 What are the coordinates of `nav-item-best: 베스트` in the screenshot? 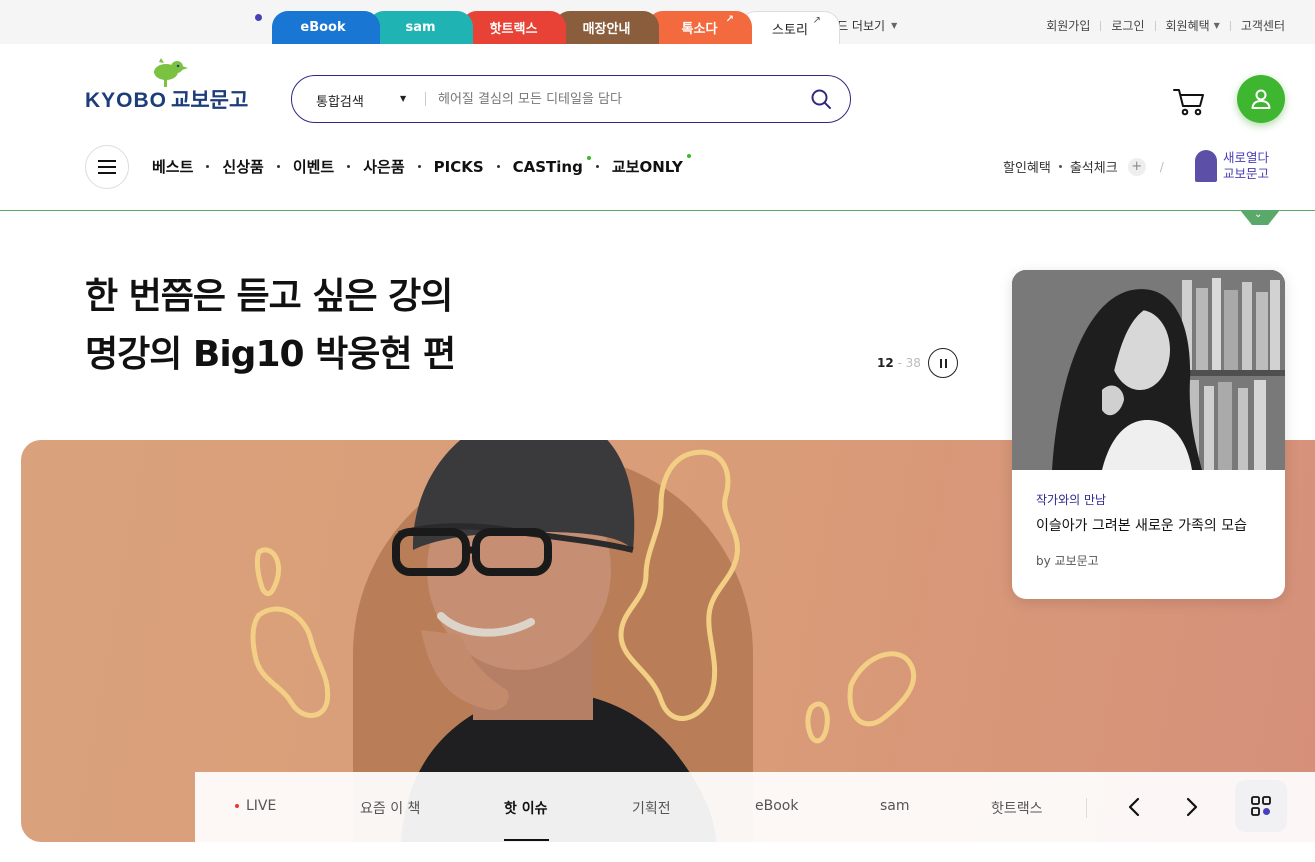 It's located at (172, 166).